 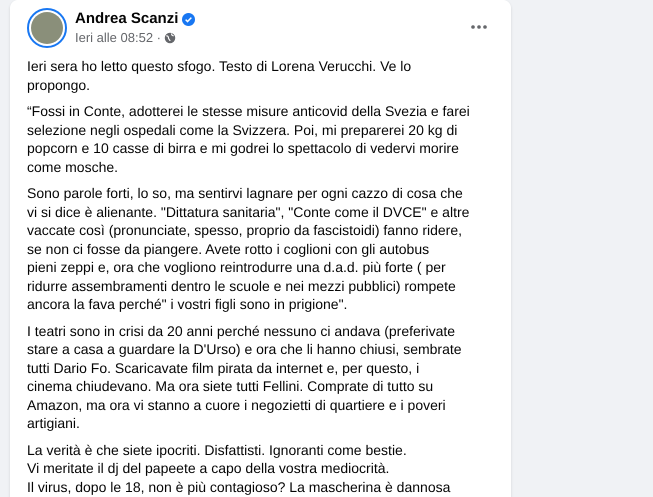 I want to click on avatar, so click(x=47, y=28).